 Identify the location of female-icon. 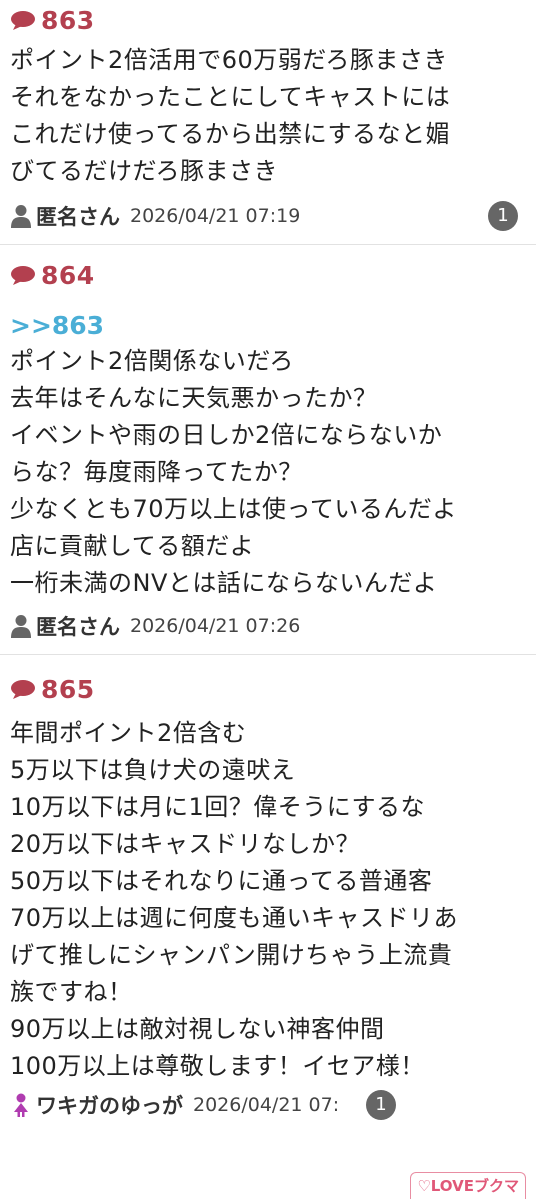
(21, 1105).